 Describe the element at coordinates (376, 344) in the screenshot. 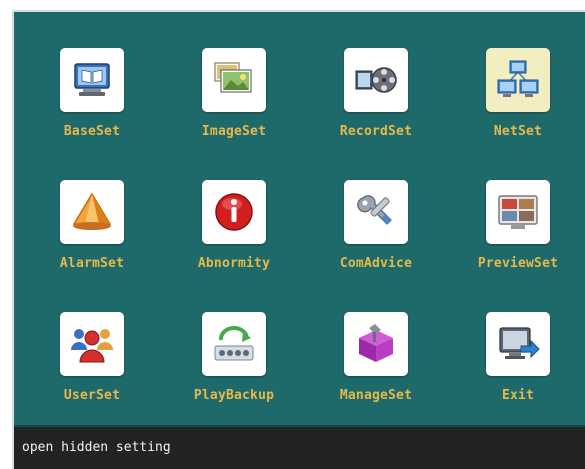

I see `manage-box-icon` at that location.